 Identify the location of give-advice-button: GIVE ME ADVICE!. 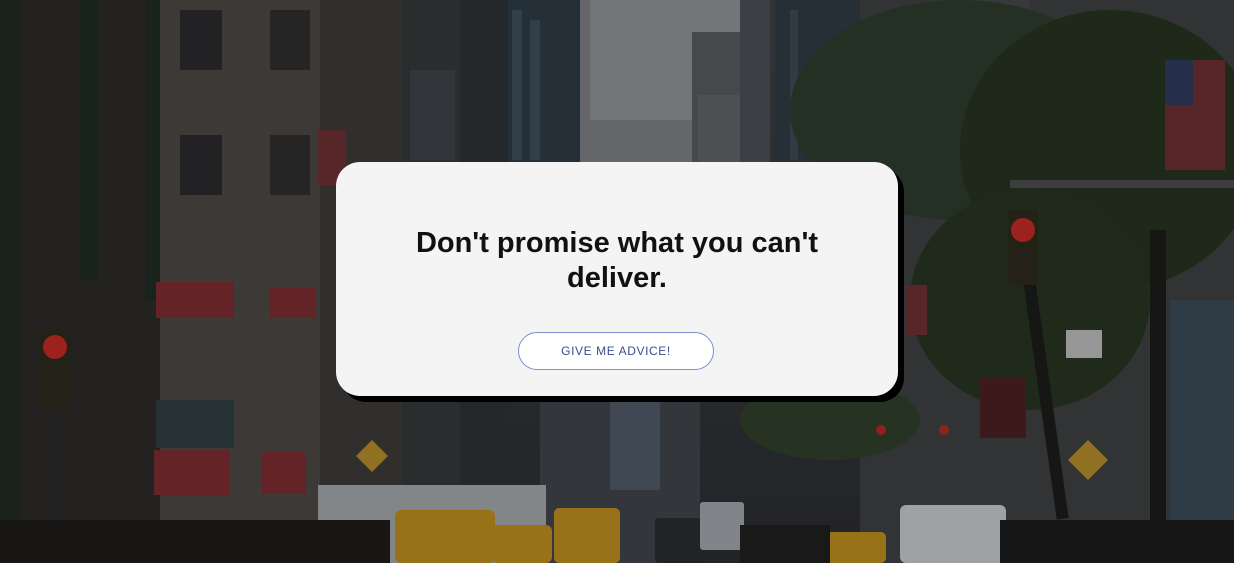
(616, 351).